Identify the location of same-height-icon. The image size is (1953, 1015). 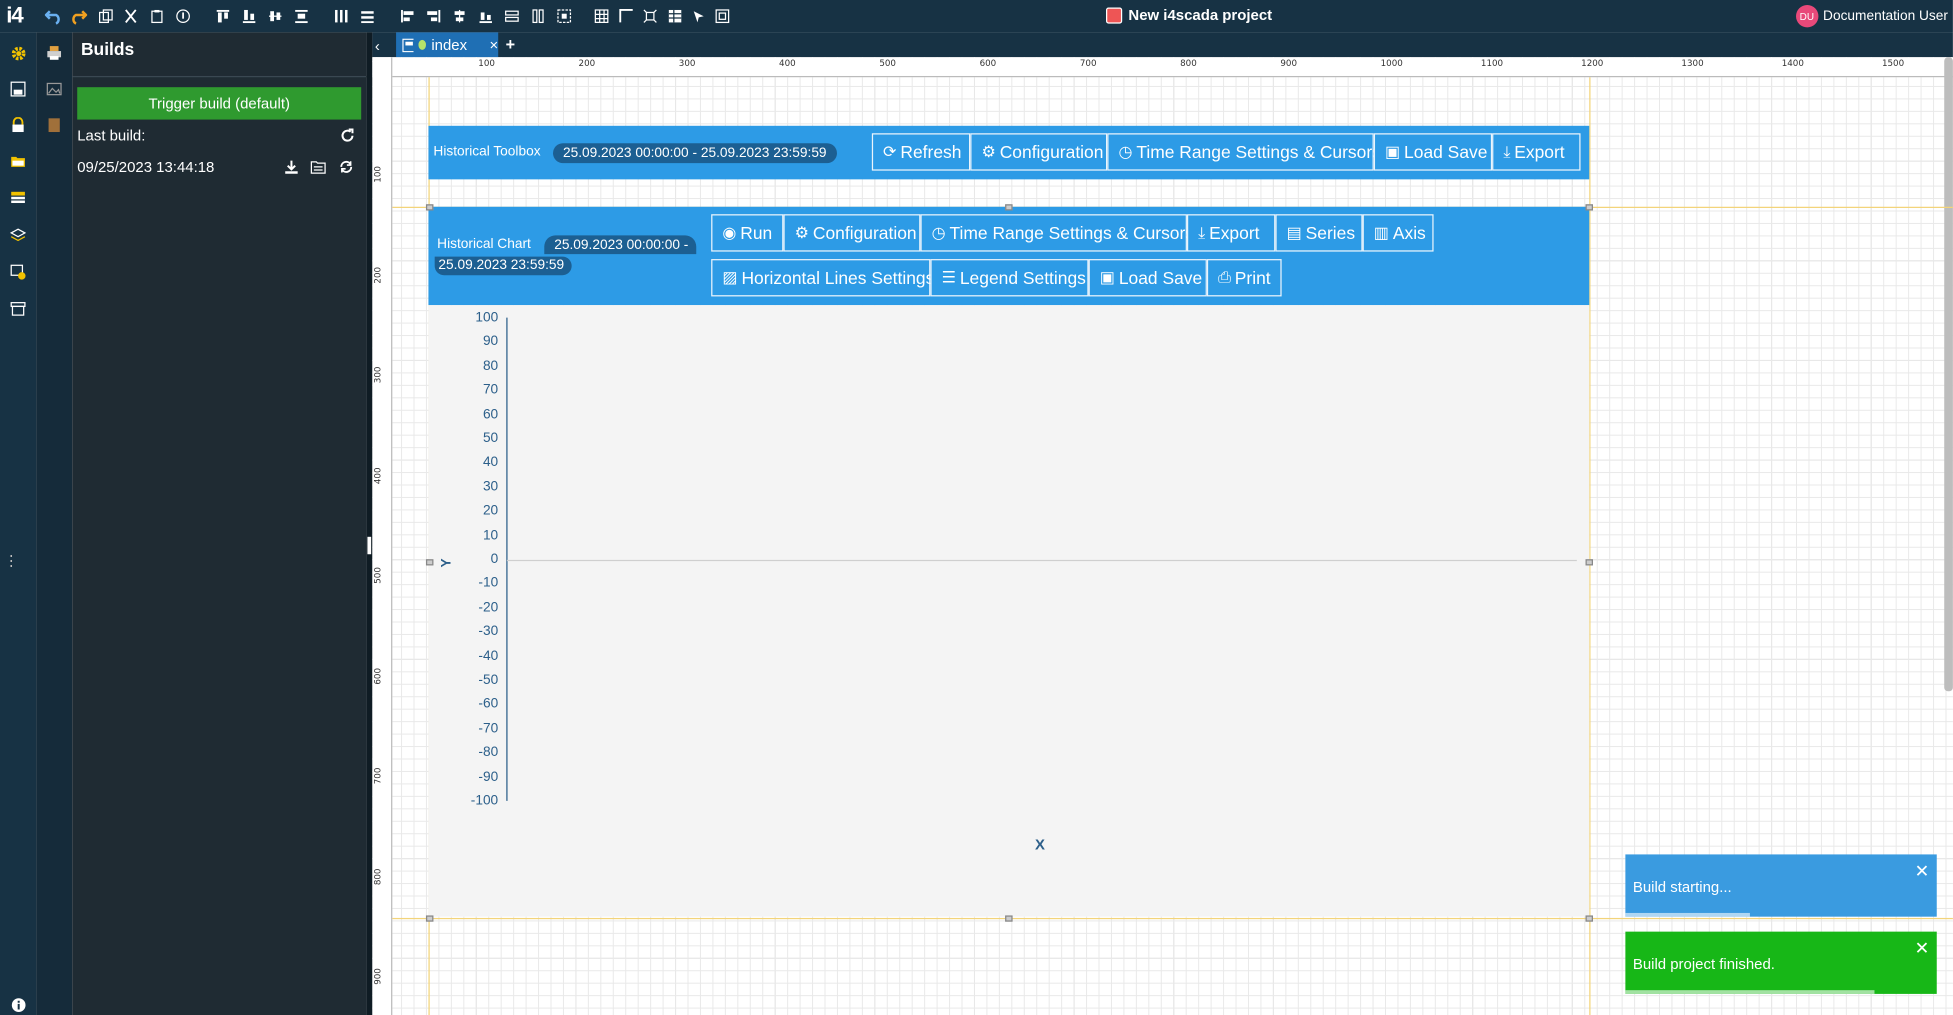
(538, 16).